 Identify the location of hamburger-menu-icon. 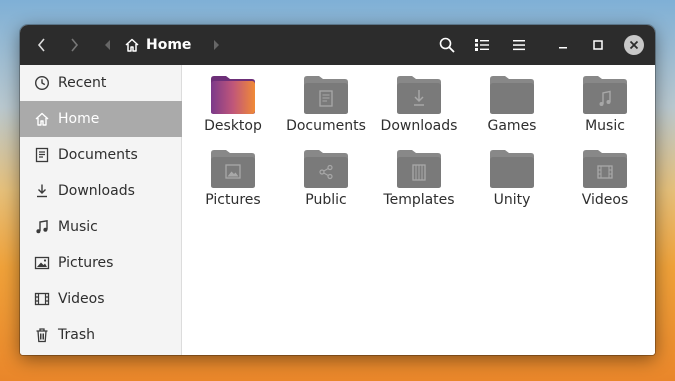
(519, 45).